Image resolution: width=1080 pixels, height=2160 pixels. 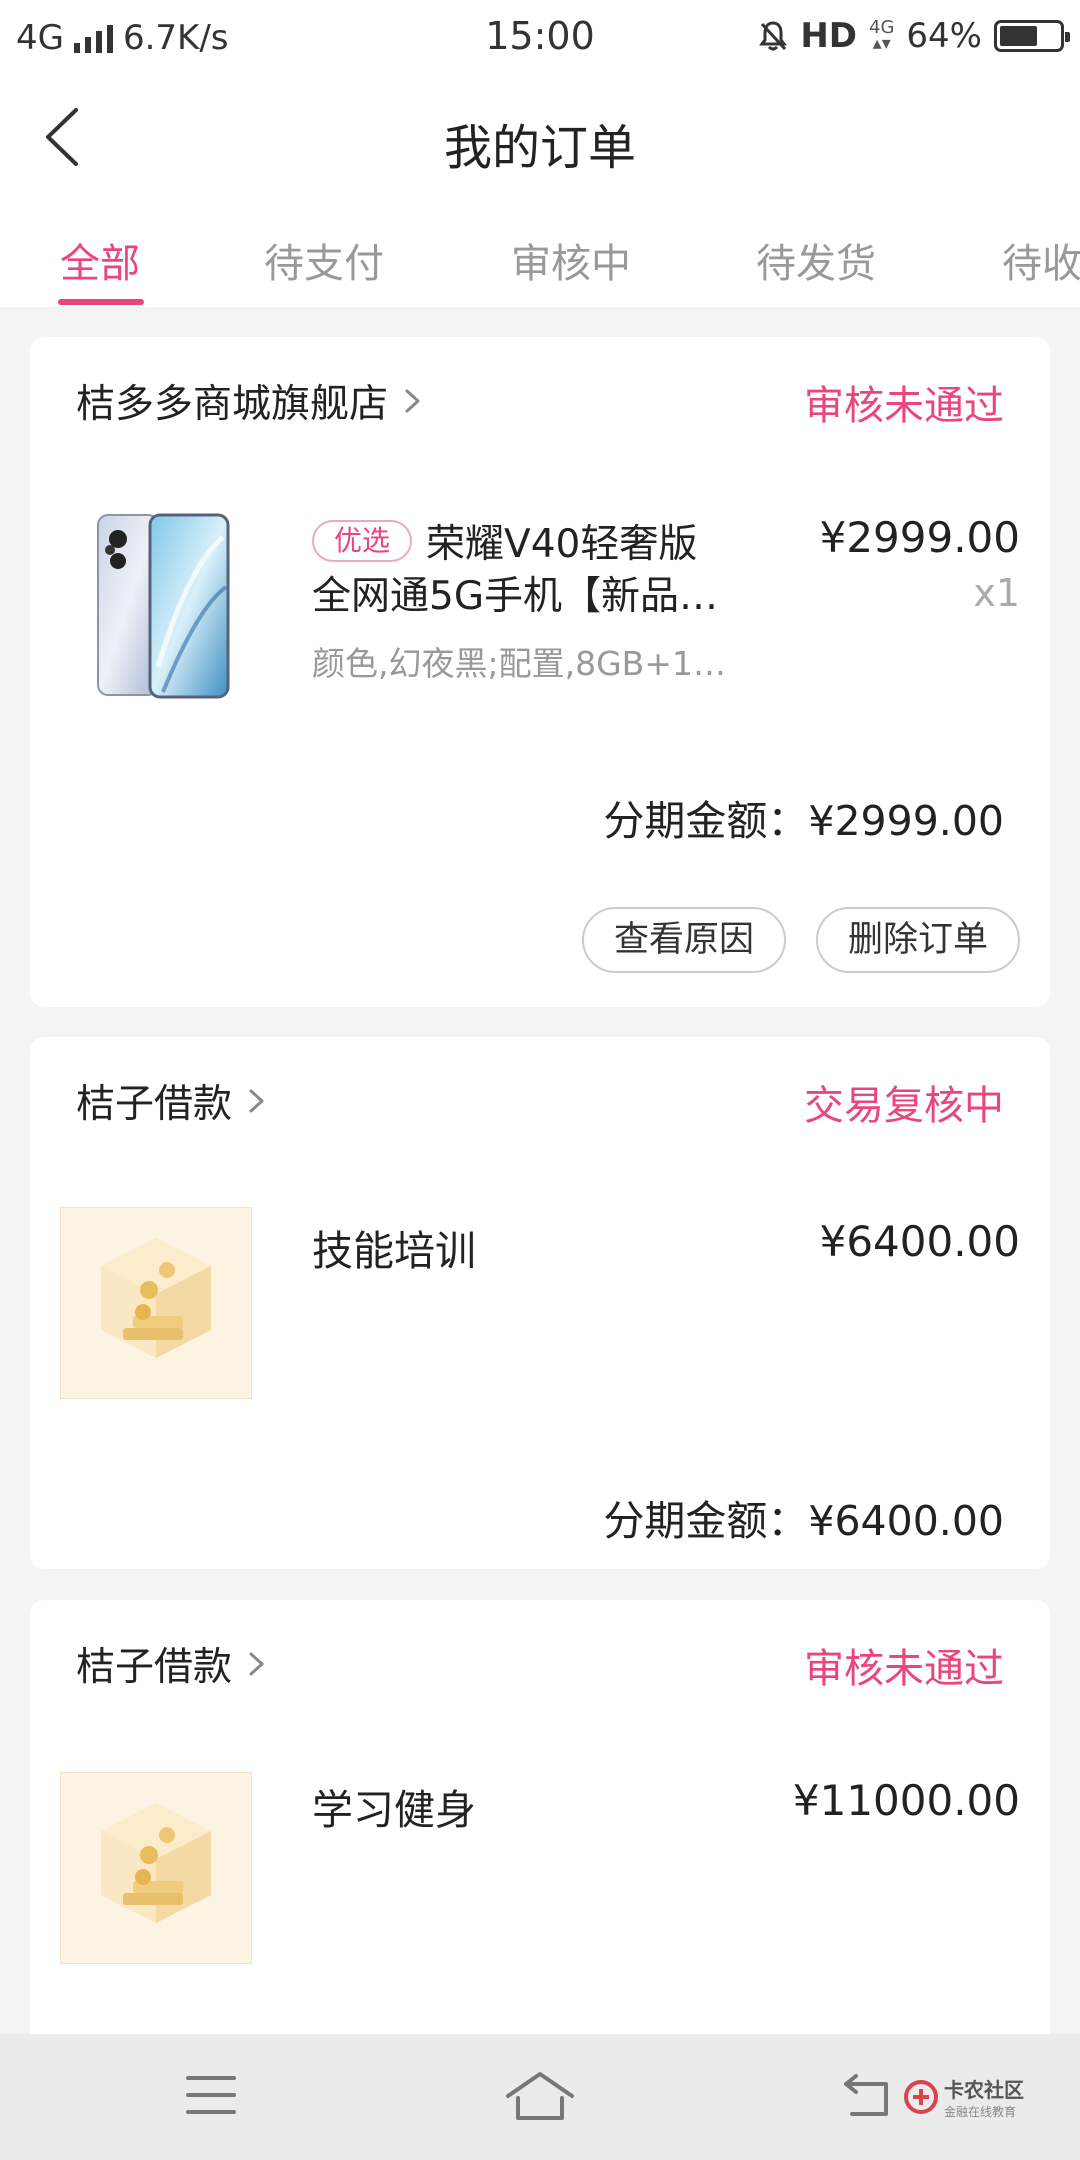 I want to click on home-icon, so click(x=540, y=2097).